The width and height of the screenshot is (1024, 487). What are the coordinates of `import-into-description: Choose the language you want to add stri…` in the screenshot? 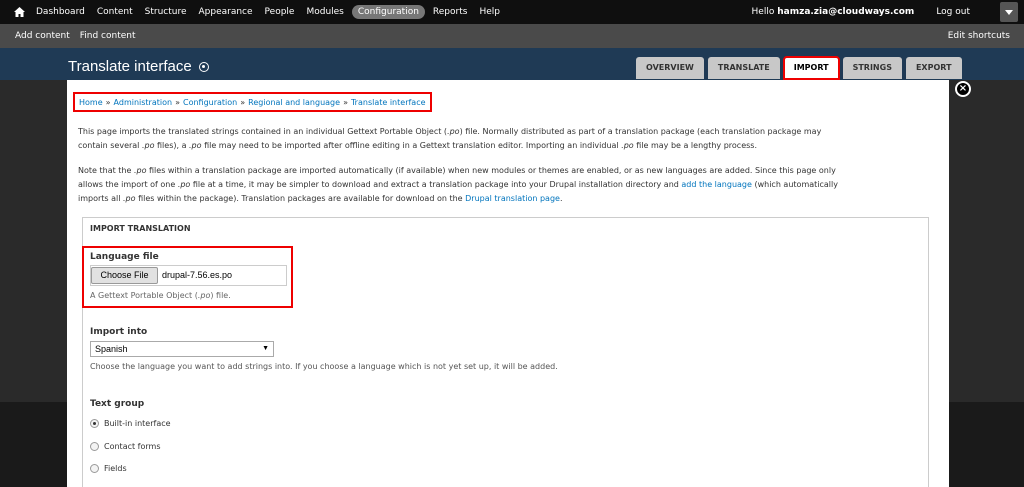 It's located at (324, 366).